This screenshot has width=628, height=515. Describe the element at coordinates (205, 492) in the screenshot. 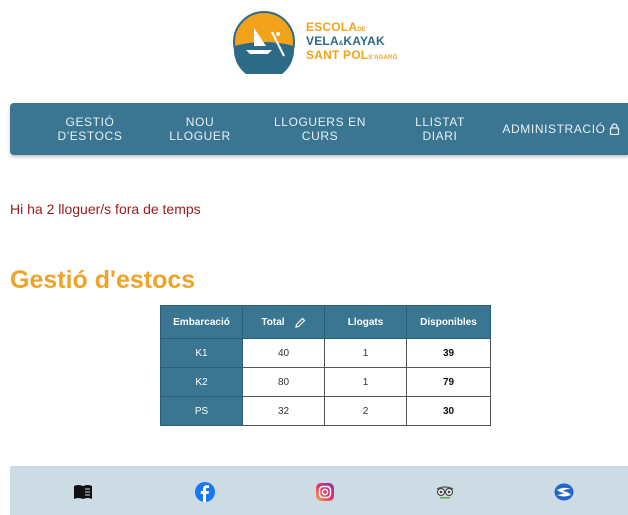

I see `facebook-icon` at that location.